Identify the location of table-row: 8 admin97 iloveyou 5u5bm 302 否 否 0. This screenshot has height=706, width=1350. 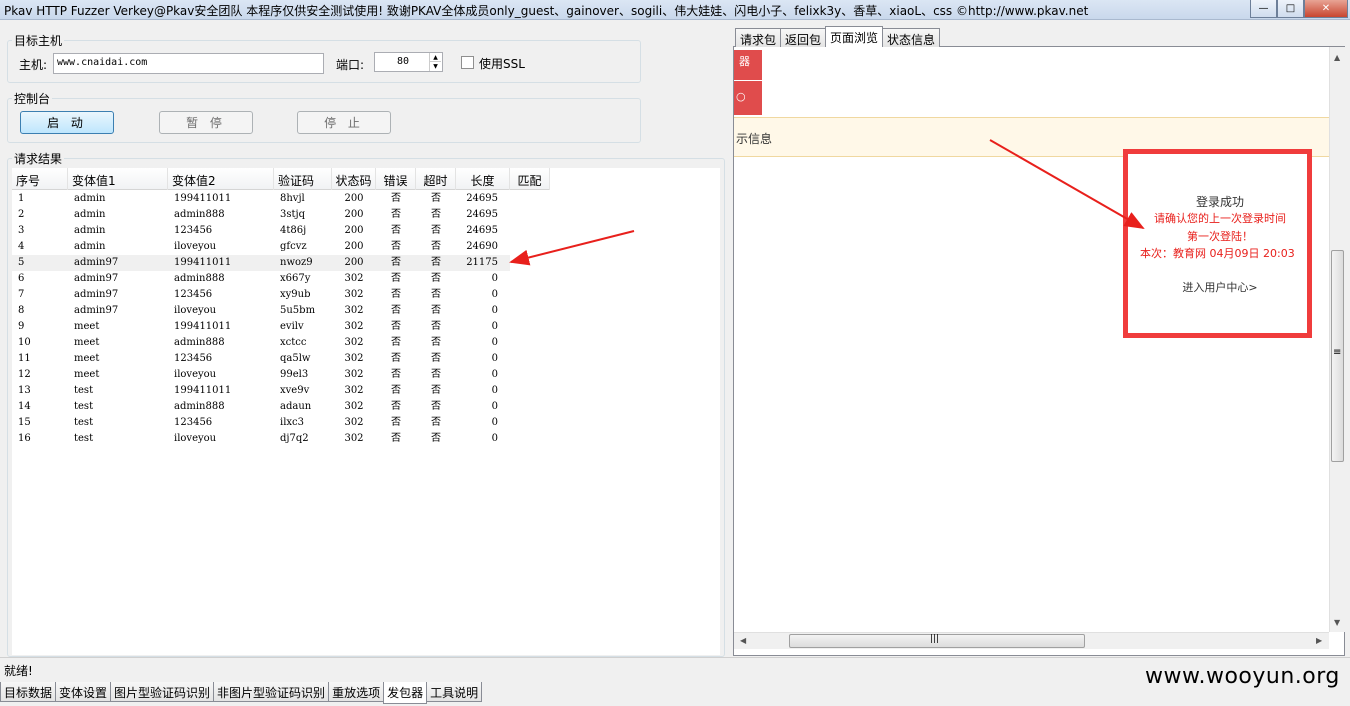
(261, 311).